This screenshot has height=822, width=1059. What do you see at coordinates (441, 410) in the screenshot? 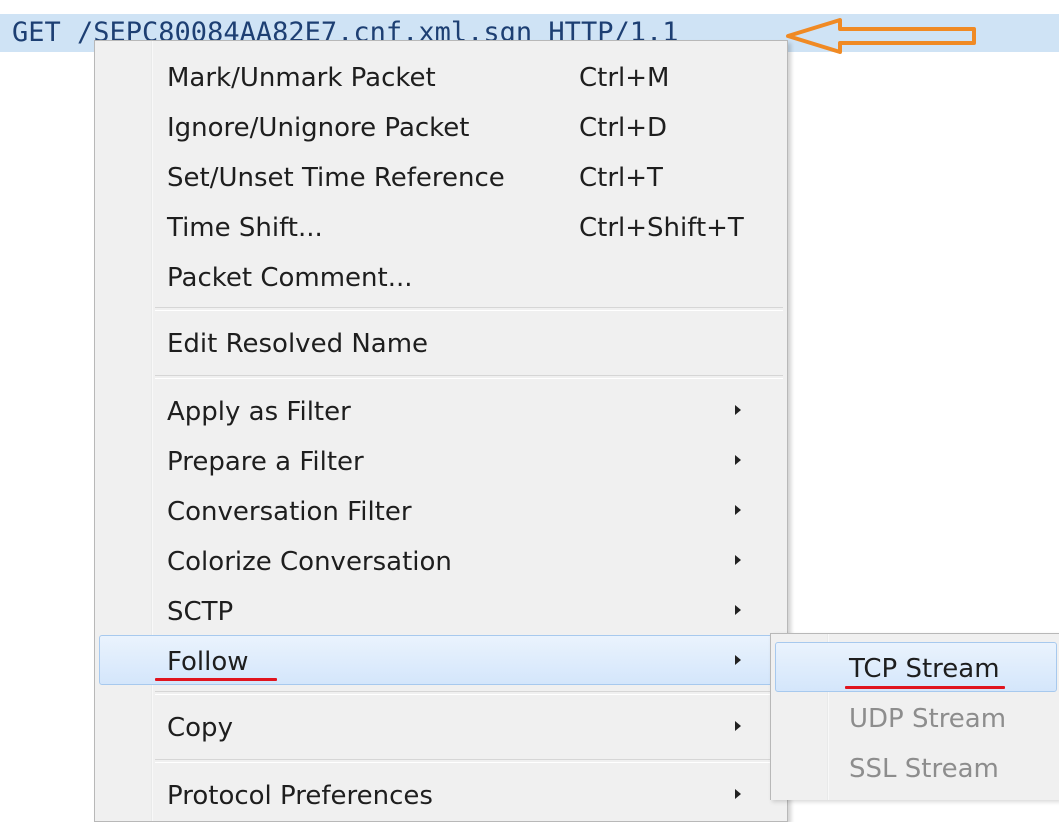
I see `menu-item-apply-as-filter: Apply as Filter` at bounding box center [441, 410].